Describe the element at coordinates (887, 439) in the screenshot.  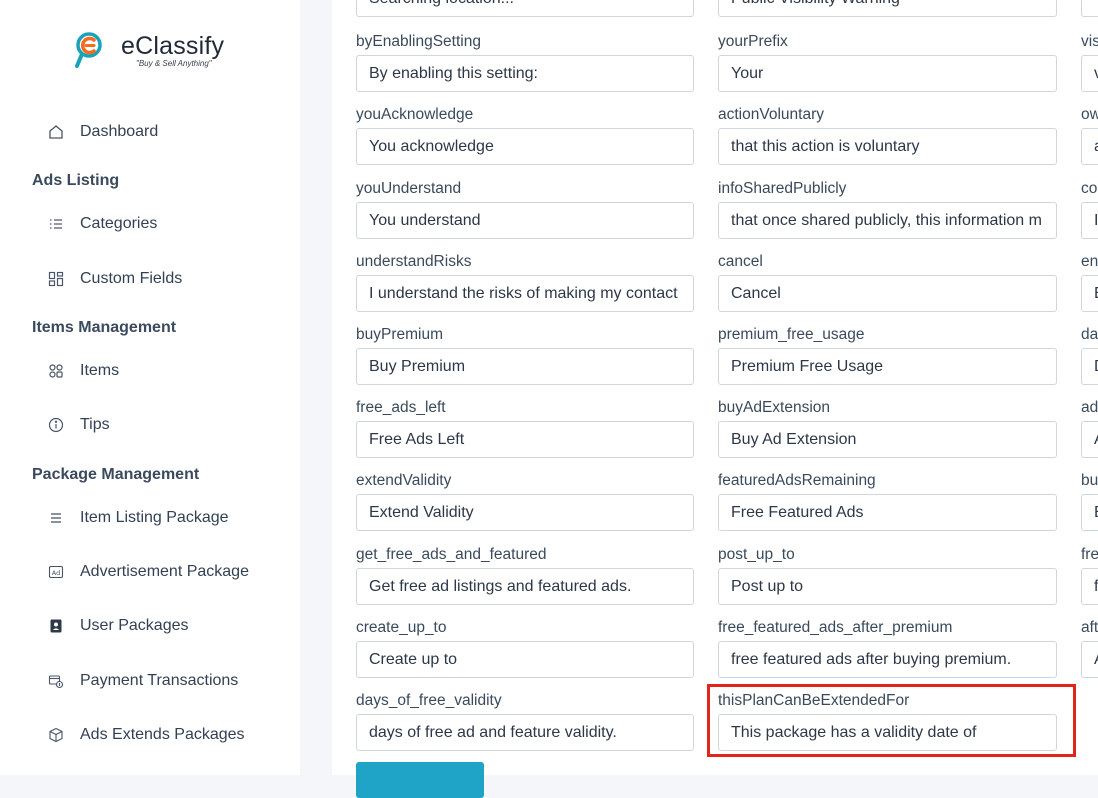
I see `buyAdExtension-input` at that location.